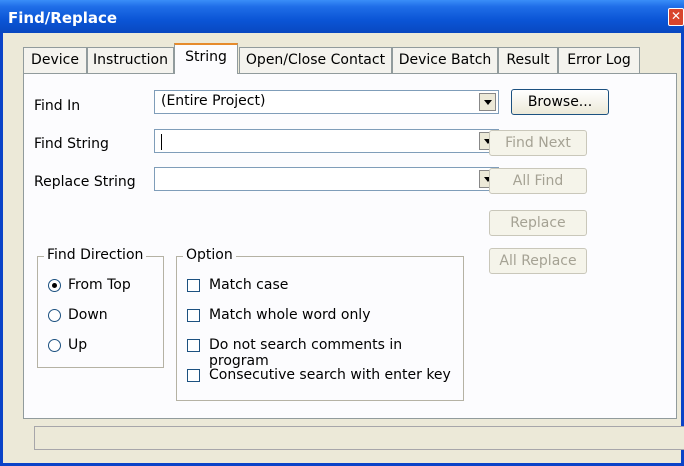 This screenshot has height=466, width=684. Describe the element at coordinates (71, 144) in the screenshot. I see `find-string-label: Find String` at that location.